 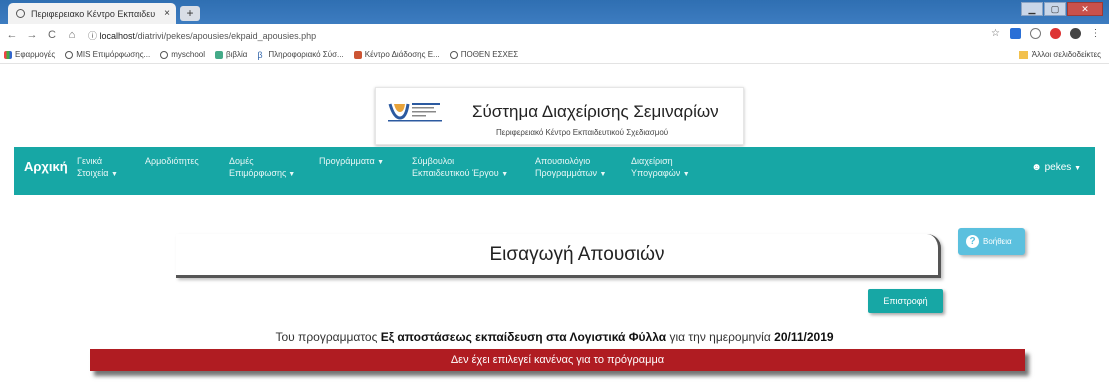 I want to click on nav-item-label: Προγράμματα, so click(x=347, y=161).